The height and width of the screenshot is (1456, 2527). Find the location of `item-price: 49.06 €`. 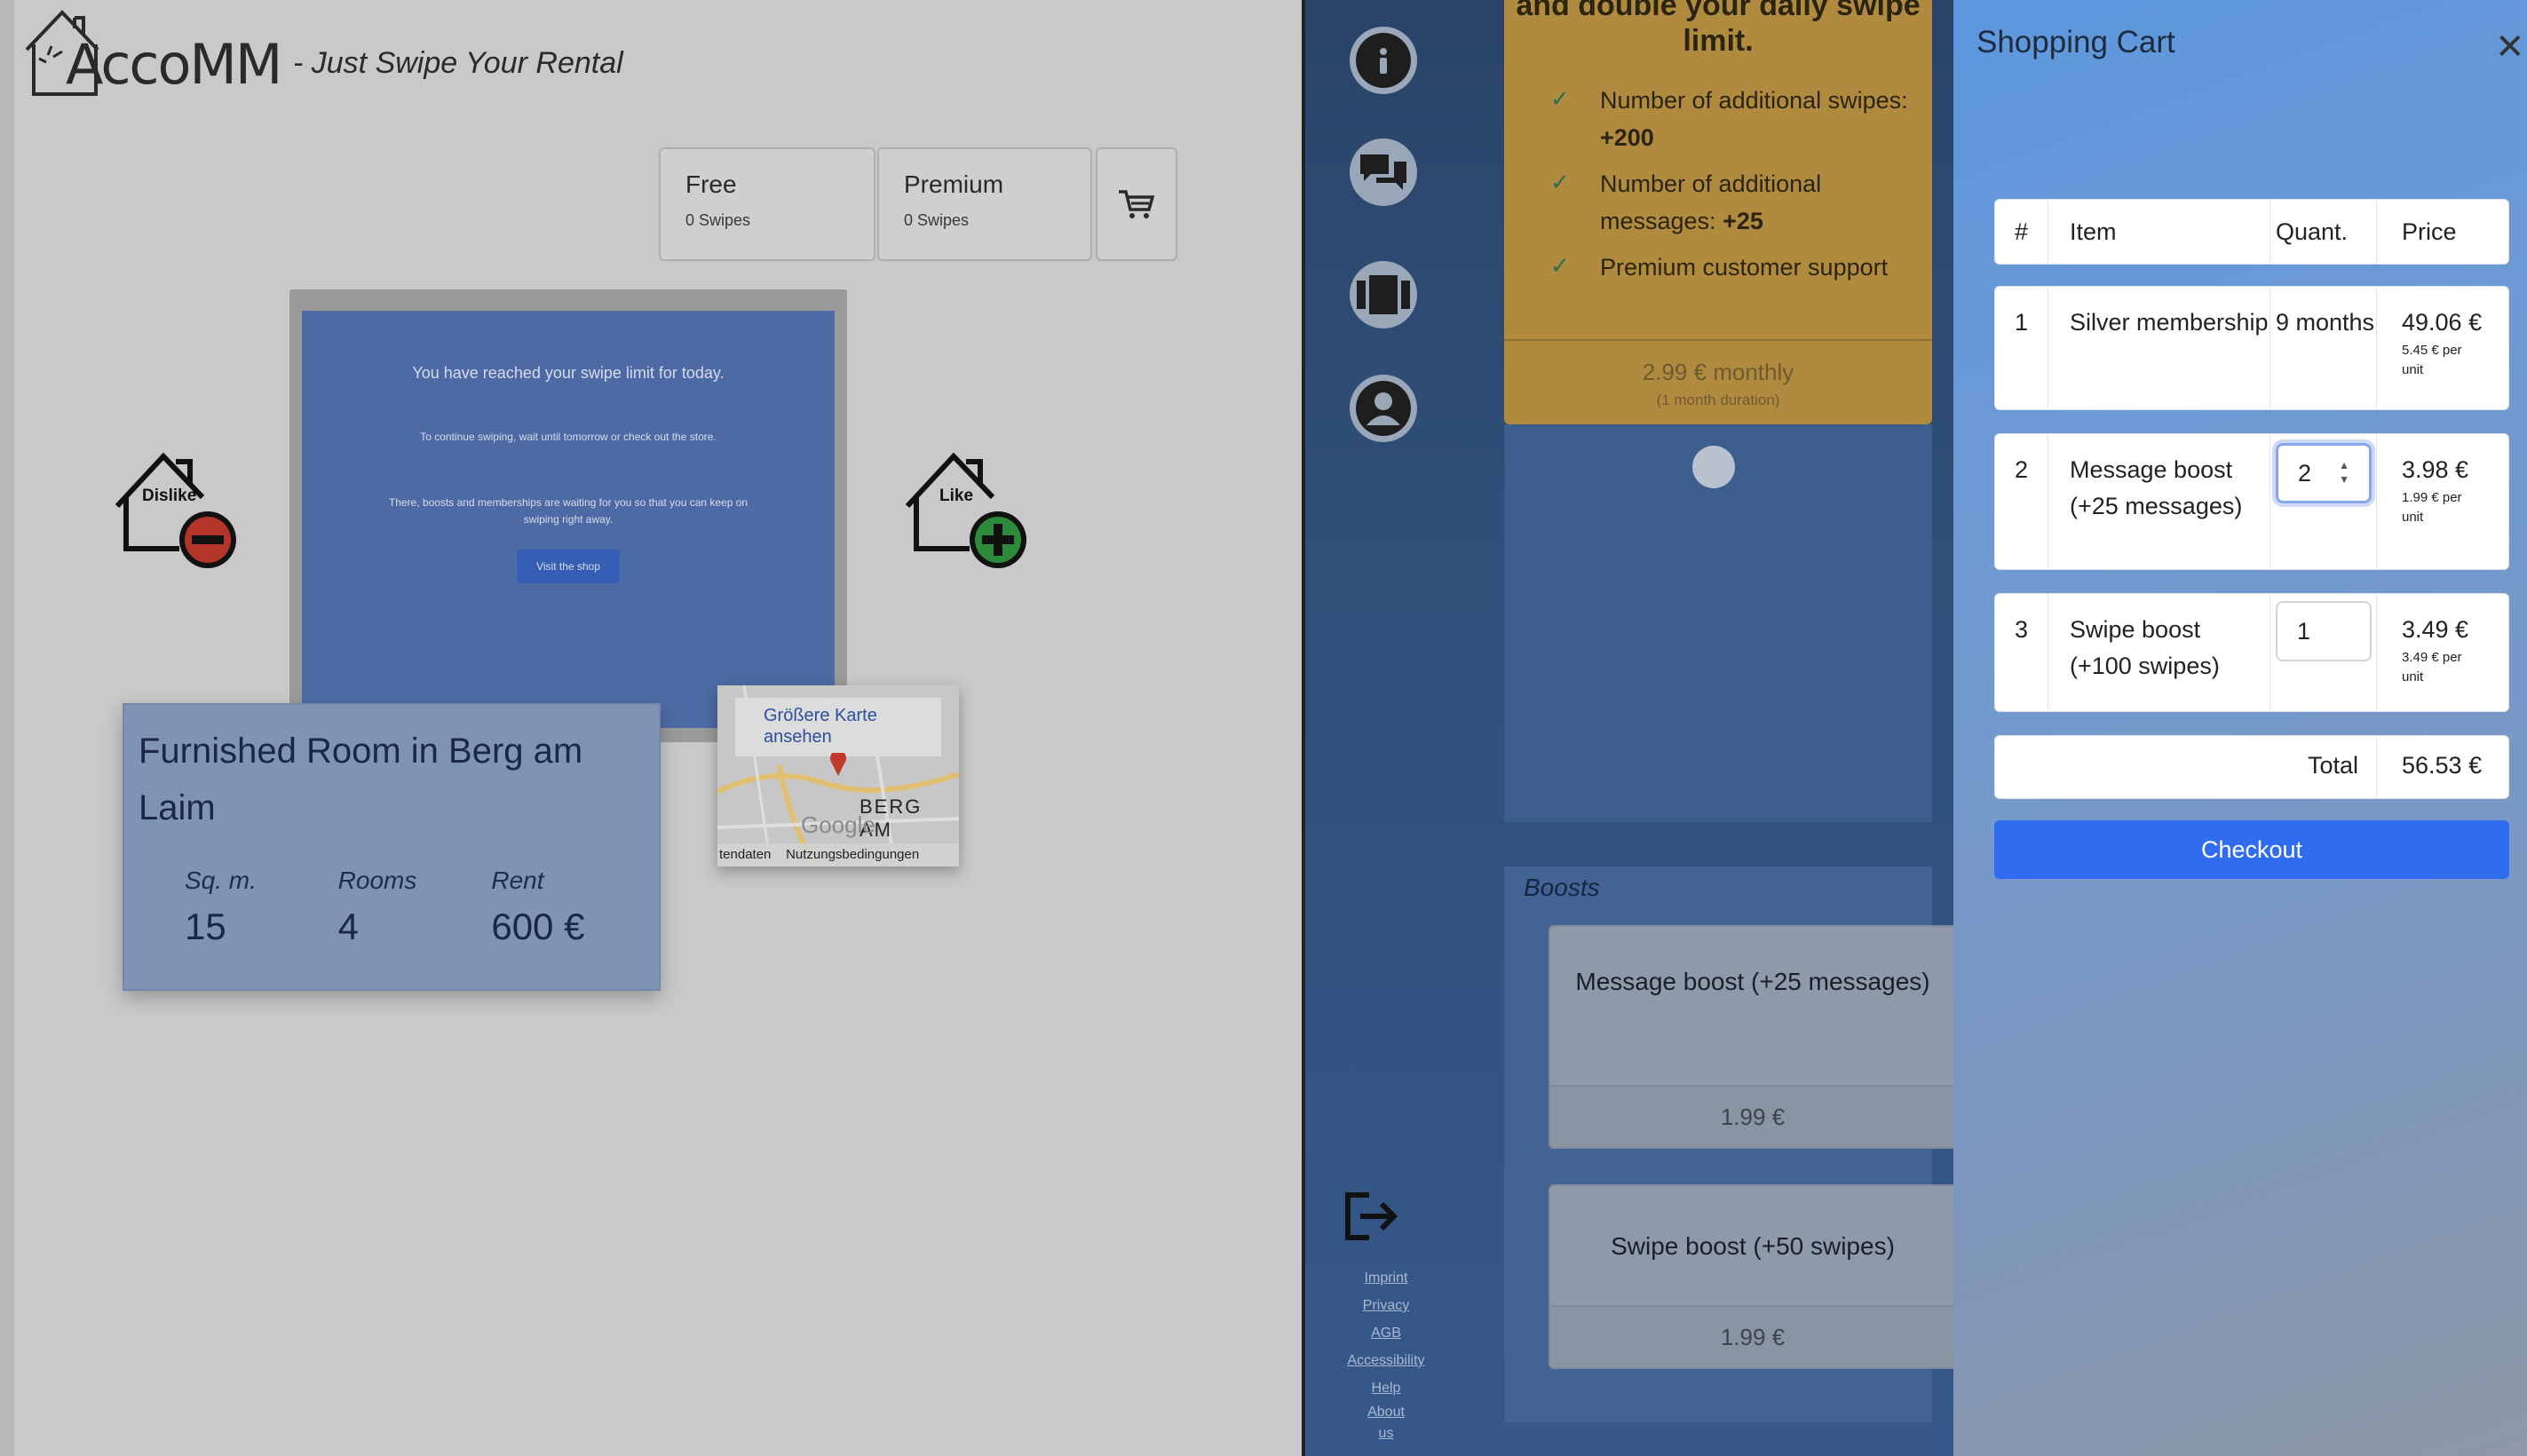

item-price: 49.06 € is located at coordinates (2443, 322).